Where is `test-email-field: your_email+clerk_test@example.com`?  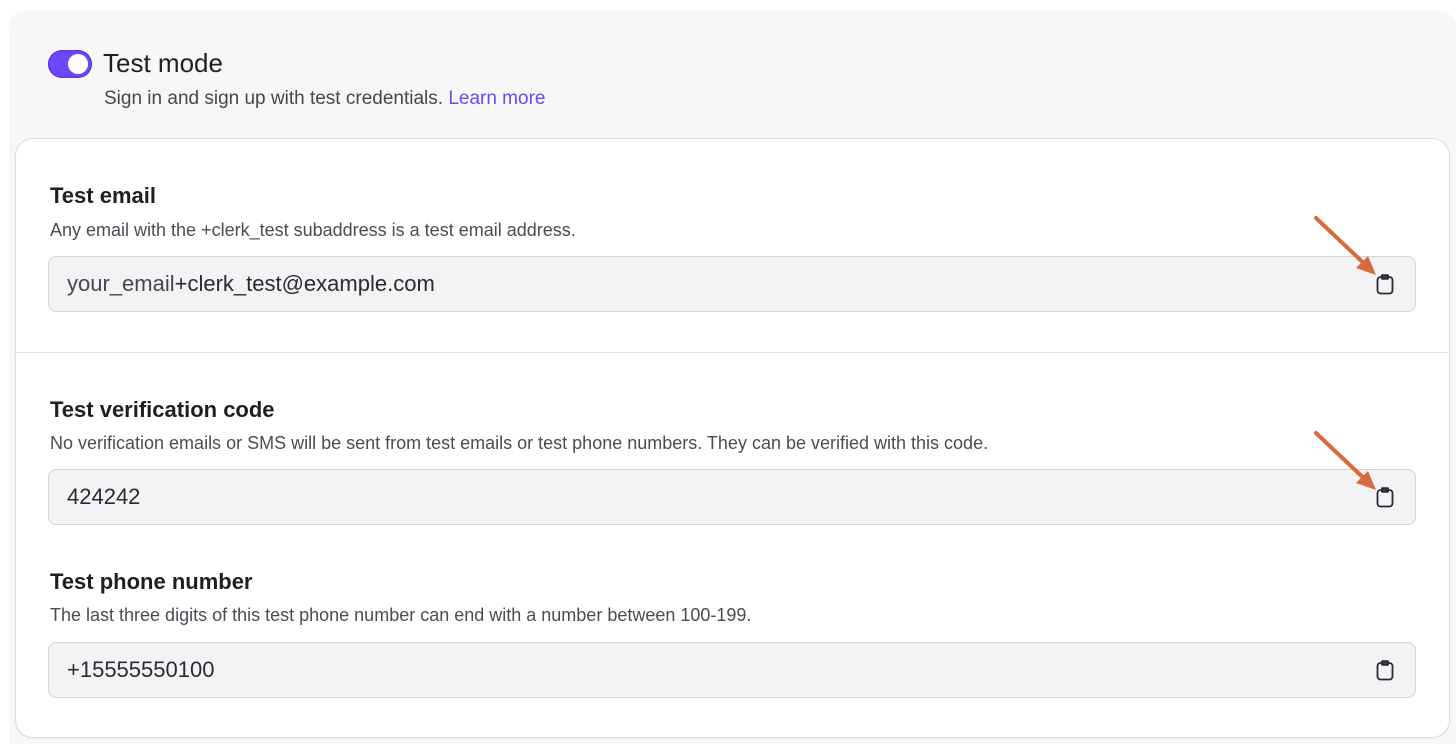
test-email-field: your_email+clerk_test@example.com is located at coordinates (732, 284).